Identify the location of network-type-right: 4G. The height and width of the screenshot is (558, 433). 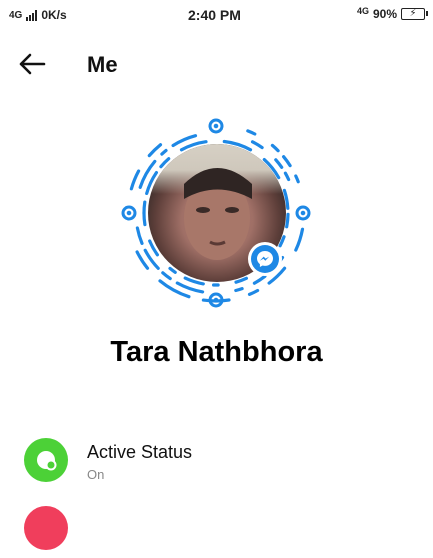
(363, 11).